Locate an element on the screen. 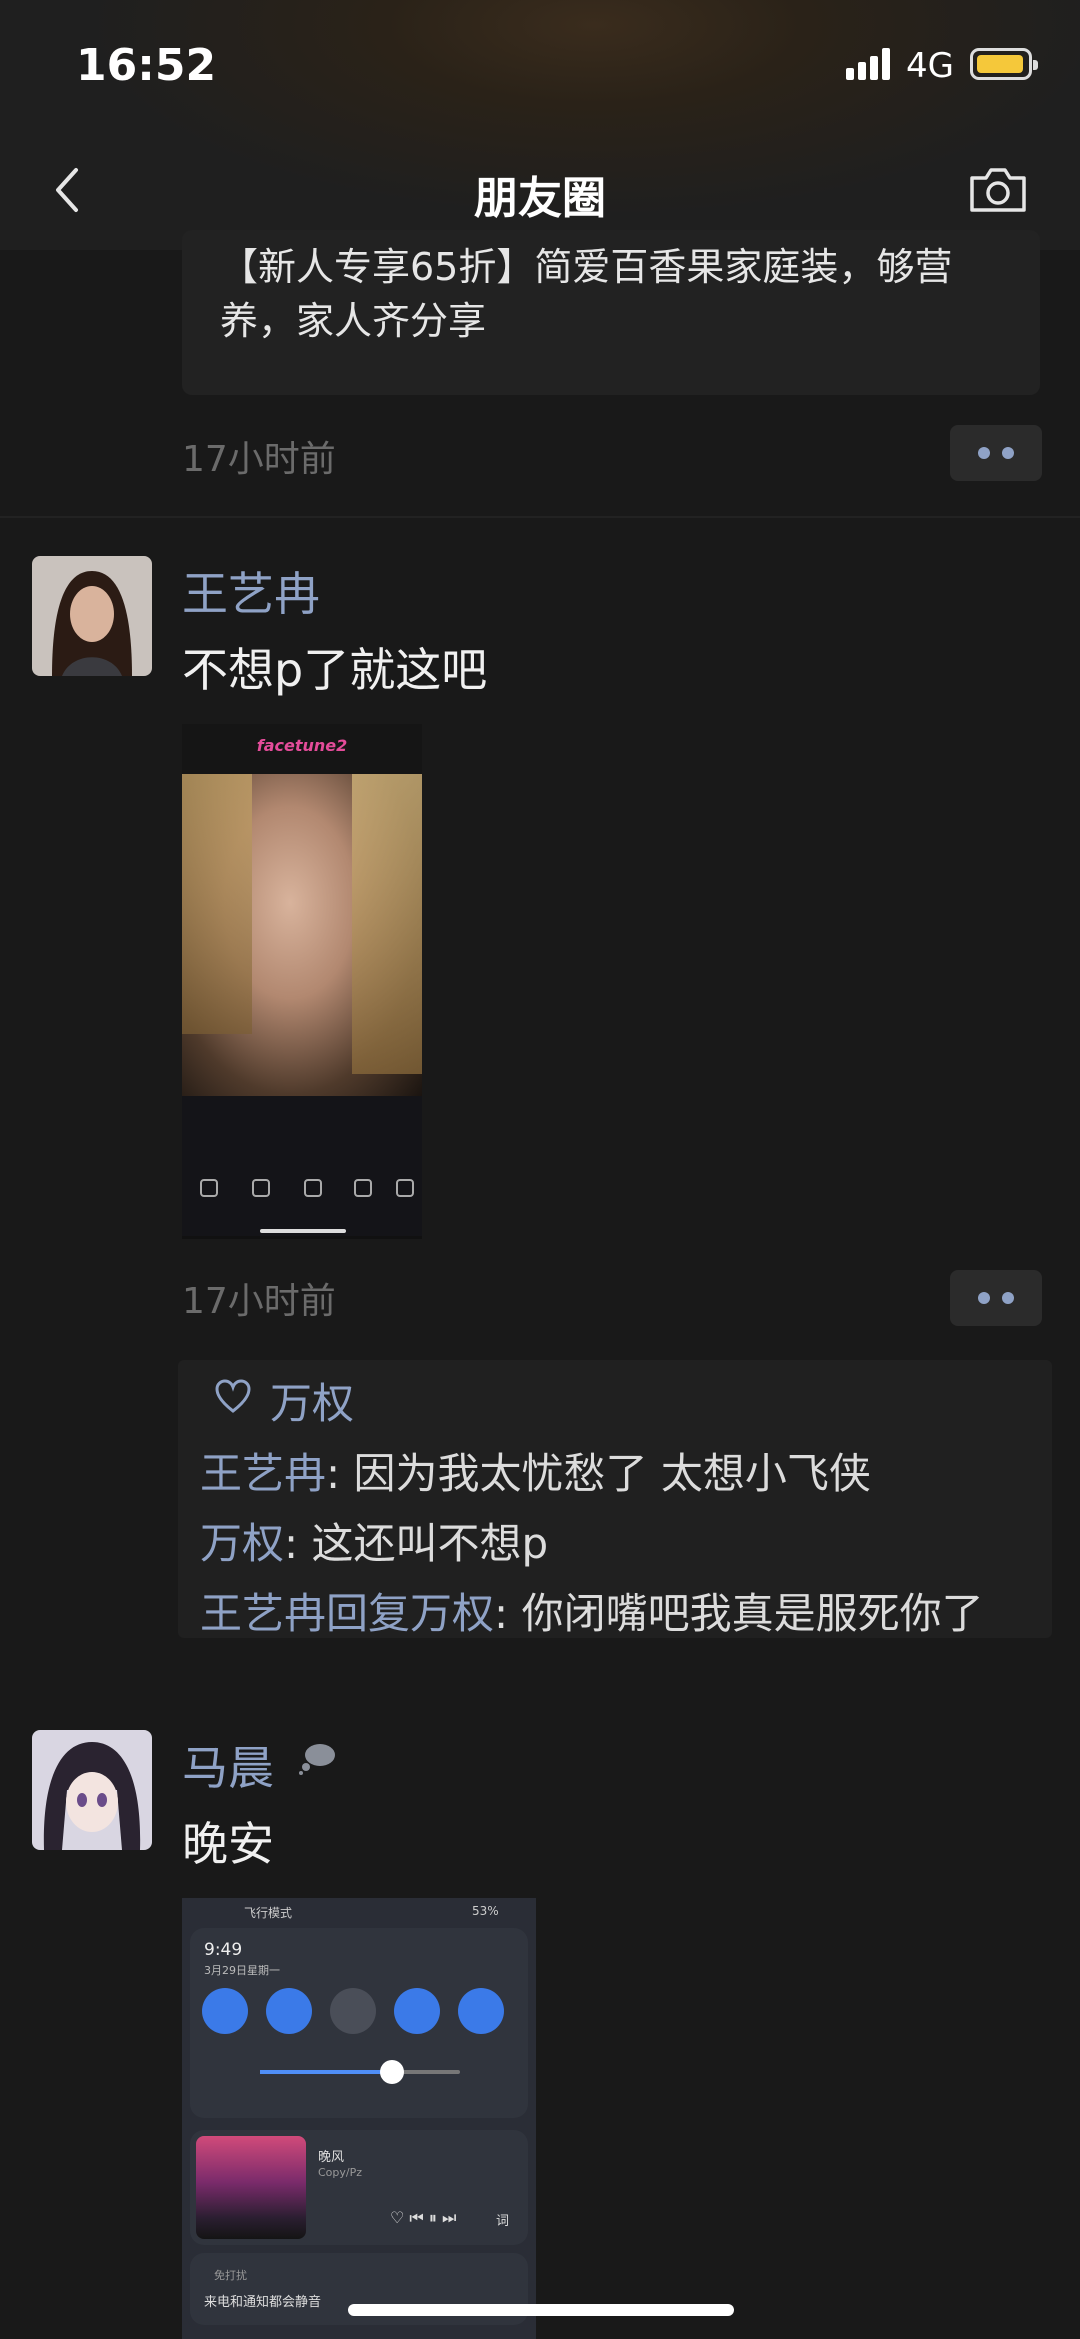 This screenshot has width=1080, height=2339. reply-to-user: 万权 is located at coordinates (452, 1613).